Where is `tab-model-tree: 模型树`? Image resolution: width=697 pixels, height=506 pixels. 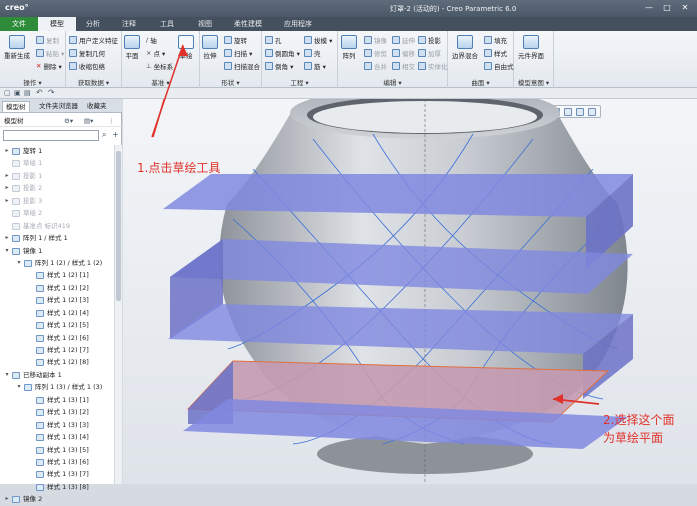 tab-model-tree: 模型树 is located at coordinates (16, 106).